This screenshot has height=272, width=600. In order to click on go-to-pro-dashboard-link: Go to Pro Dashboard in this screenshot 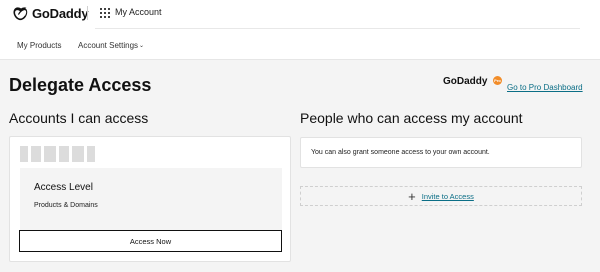, I will do `click(545, 87)`.